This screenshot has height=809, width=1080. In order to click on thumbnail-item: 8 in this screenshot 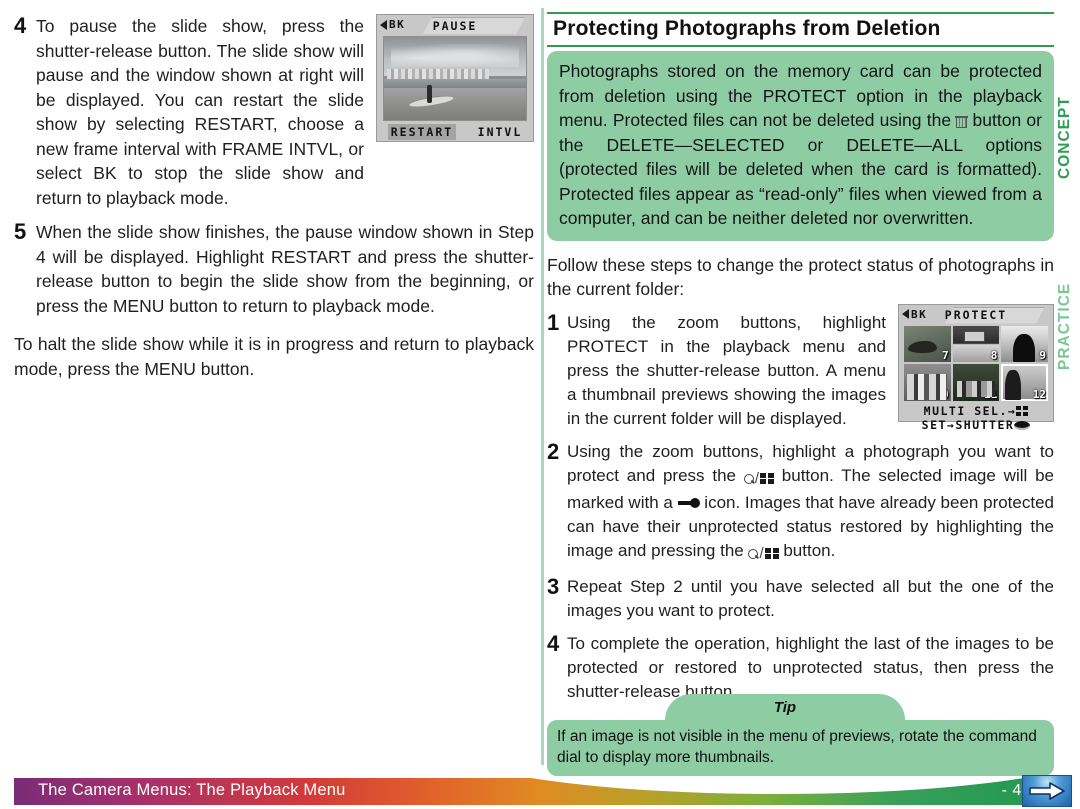, I will do `click(976, 343)`.